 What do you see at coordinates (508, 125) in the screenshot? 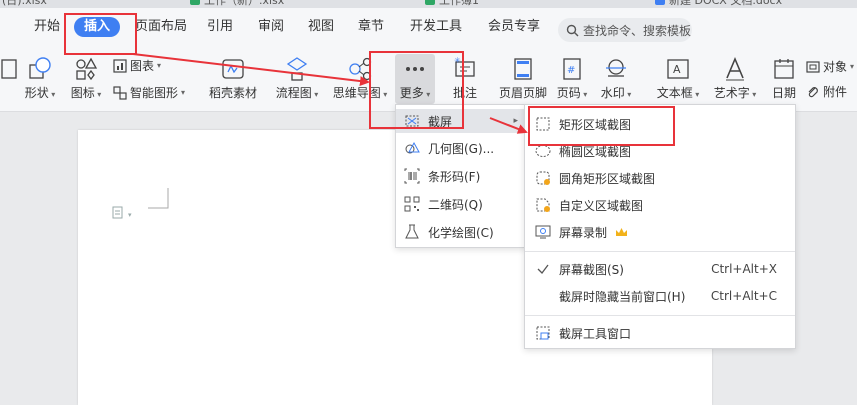
I see `arrow-more-to-submenu` at bounding box center [508, 125].